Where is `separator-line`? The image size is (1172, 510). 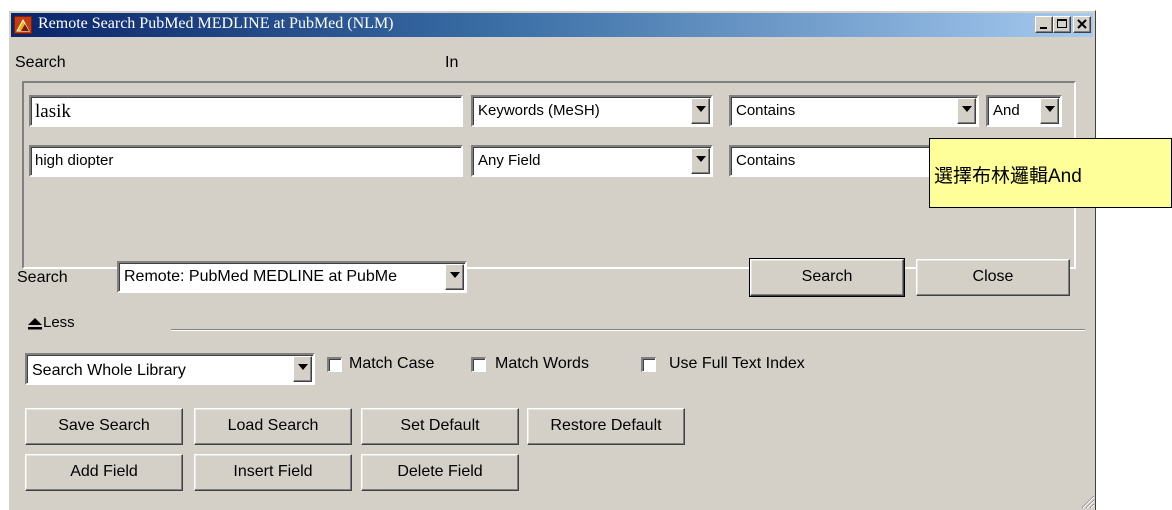
separator-line is located at coordinates (628, 330).